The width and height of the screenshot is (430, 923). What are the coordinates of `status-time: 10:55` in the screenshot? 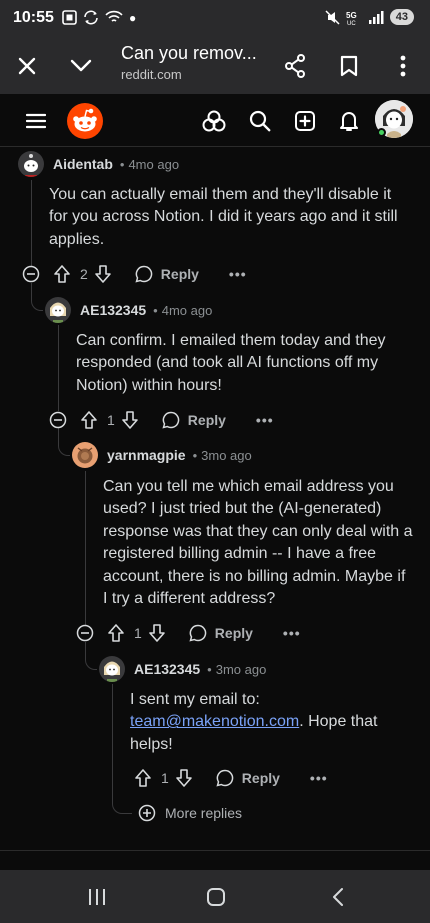 It's located at (33, 17).